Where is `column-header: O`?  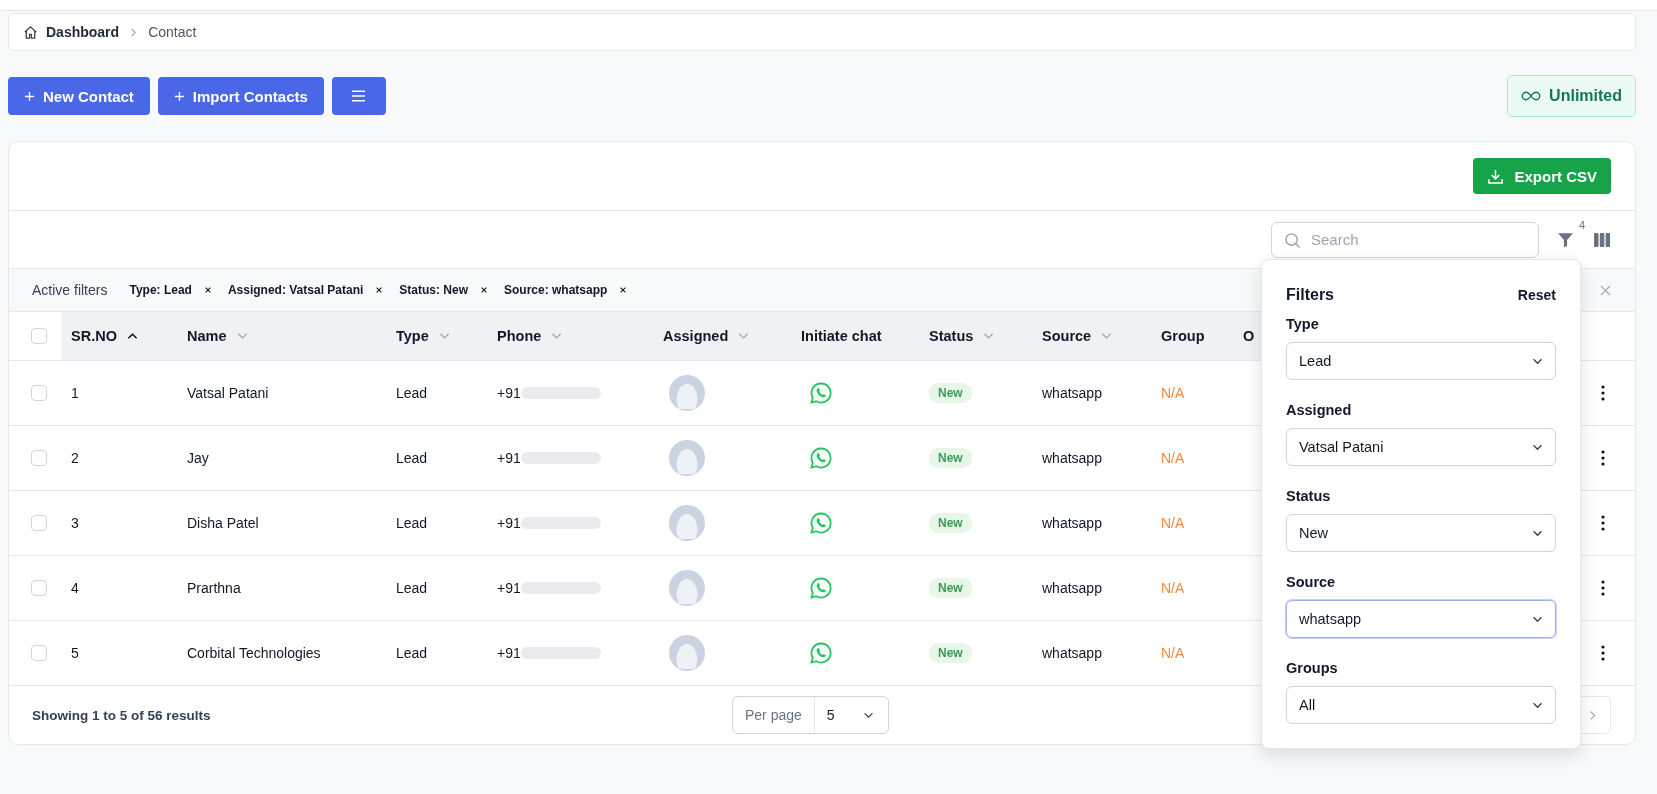
column-header: O is located at coordinates (1249, 336).